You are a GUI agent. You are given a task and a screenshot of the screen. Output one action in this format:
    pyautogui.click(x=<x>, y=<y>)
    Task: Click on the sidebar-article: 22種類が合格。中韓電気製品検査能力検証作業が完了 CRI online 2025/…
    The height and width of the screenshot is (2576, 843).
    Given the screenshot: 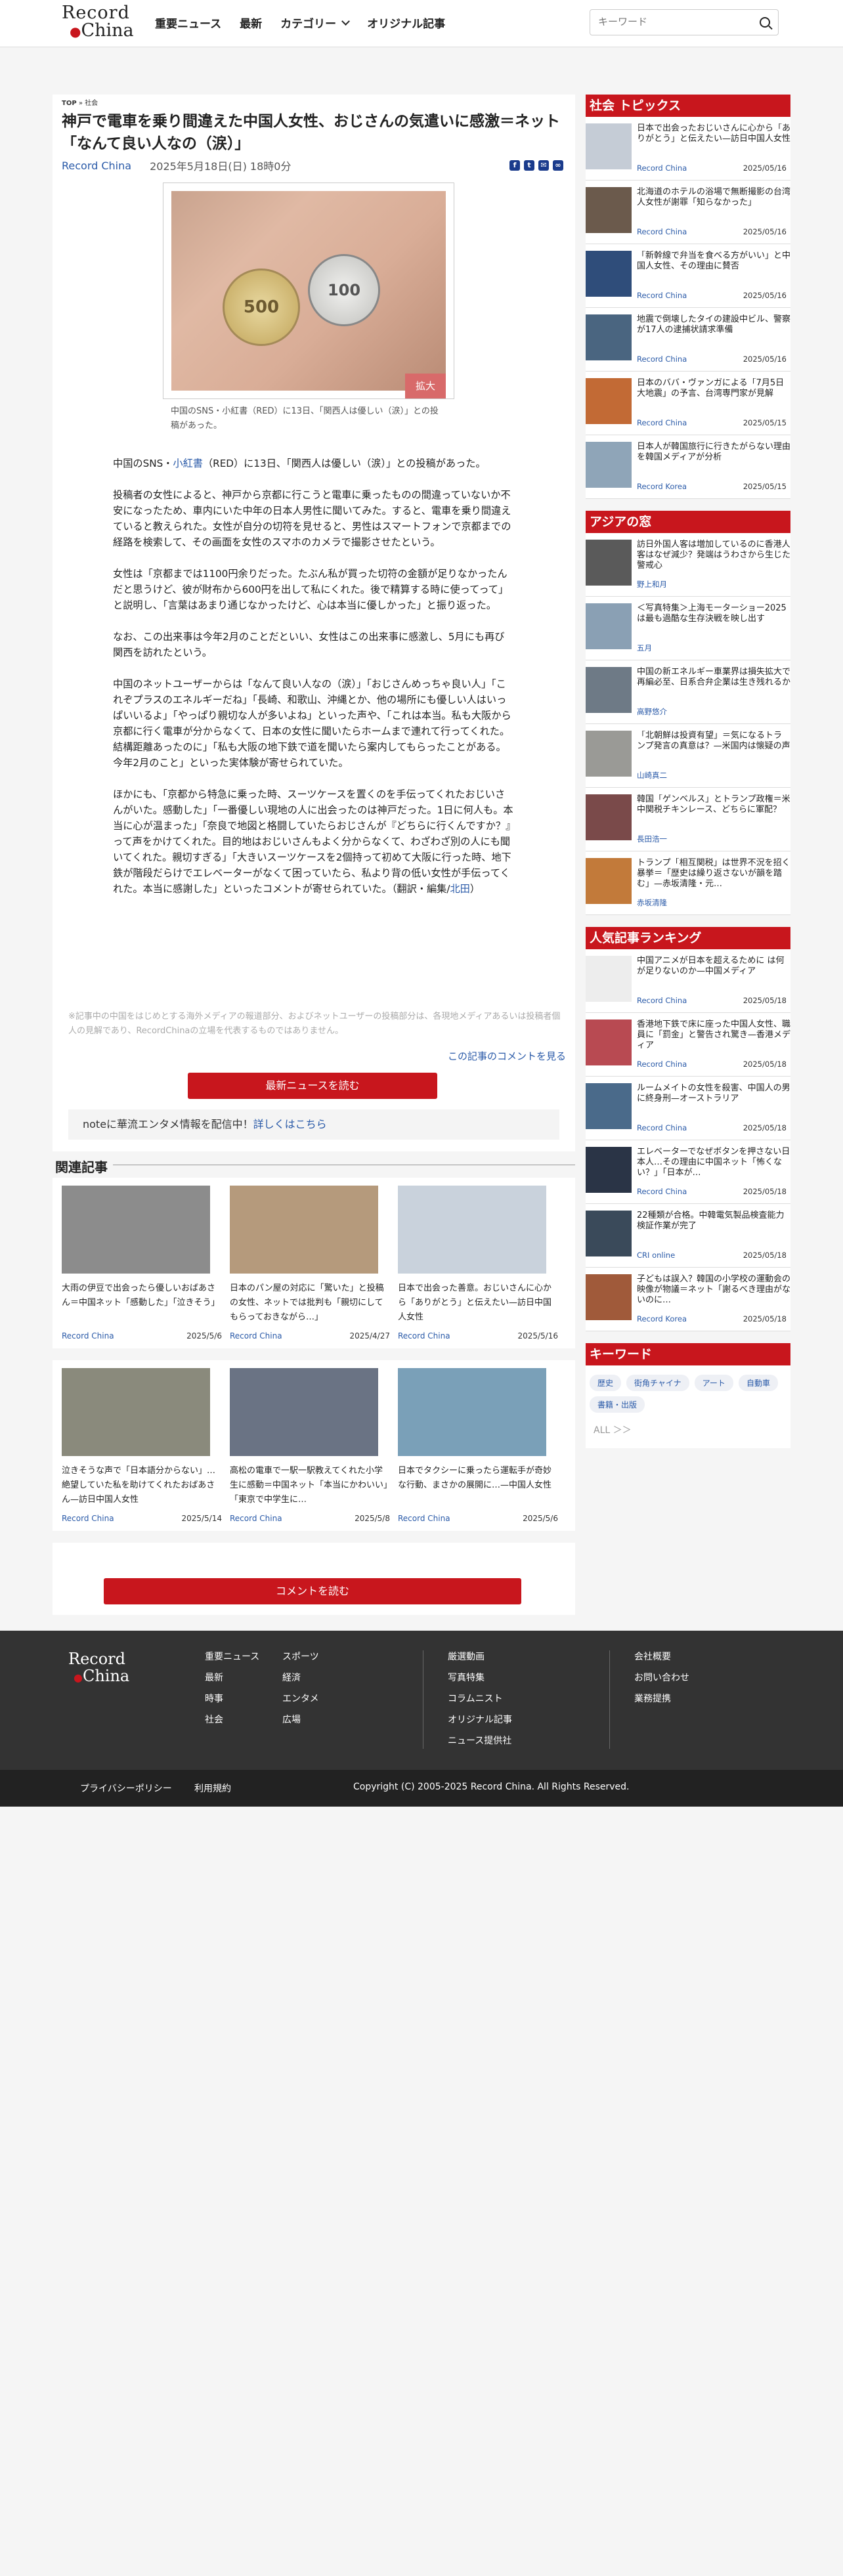 What is the action you would take?
    pyautogui.click(x=688, y=1236)
    